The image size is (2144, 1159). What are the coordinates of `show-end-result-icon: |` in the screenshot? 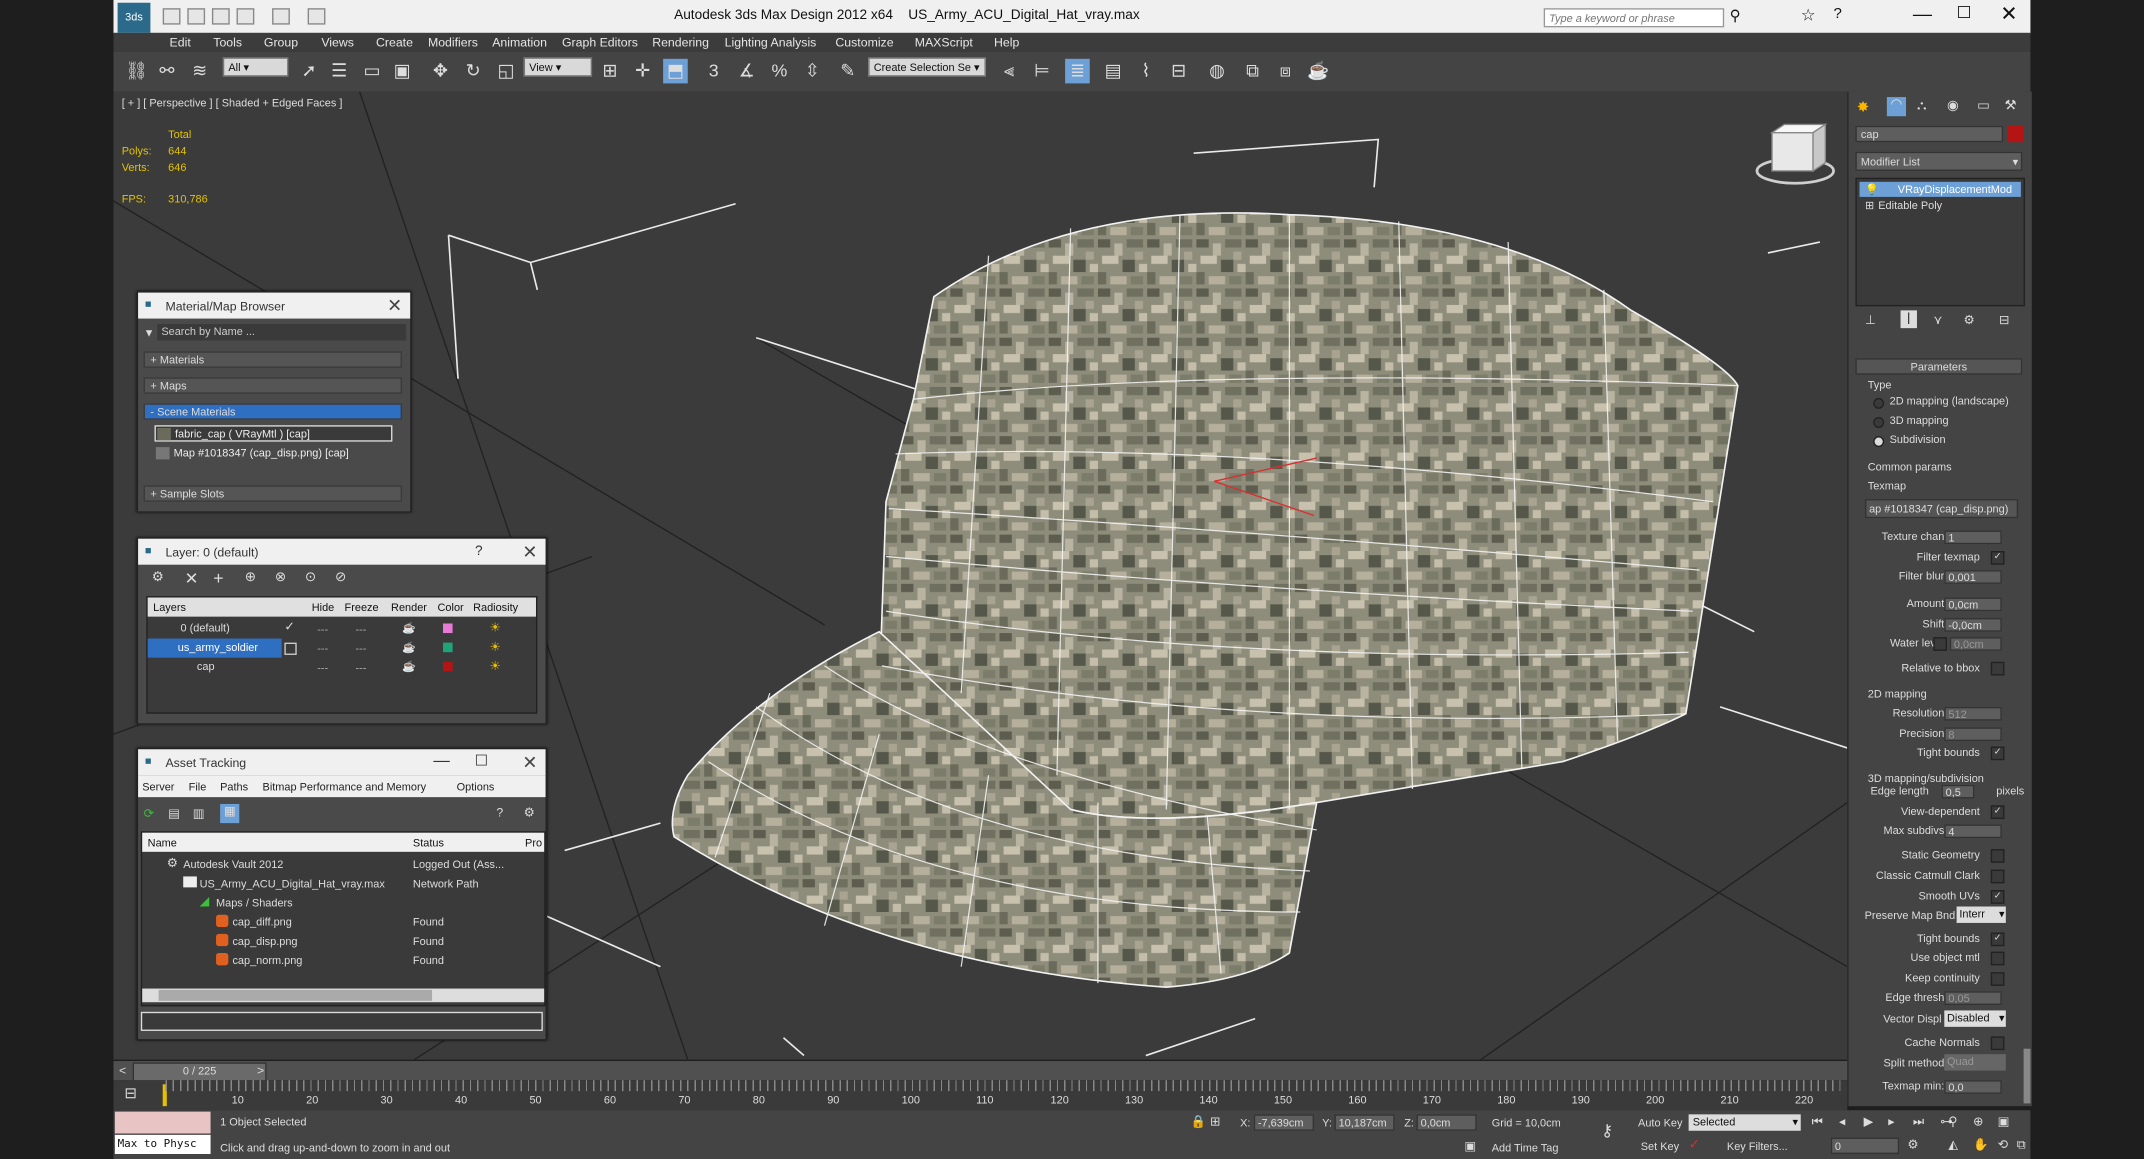 It's located at (1908, 319).